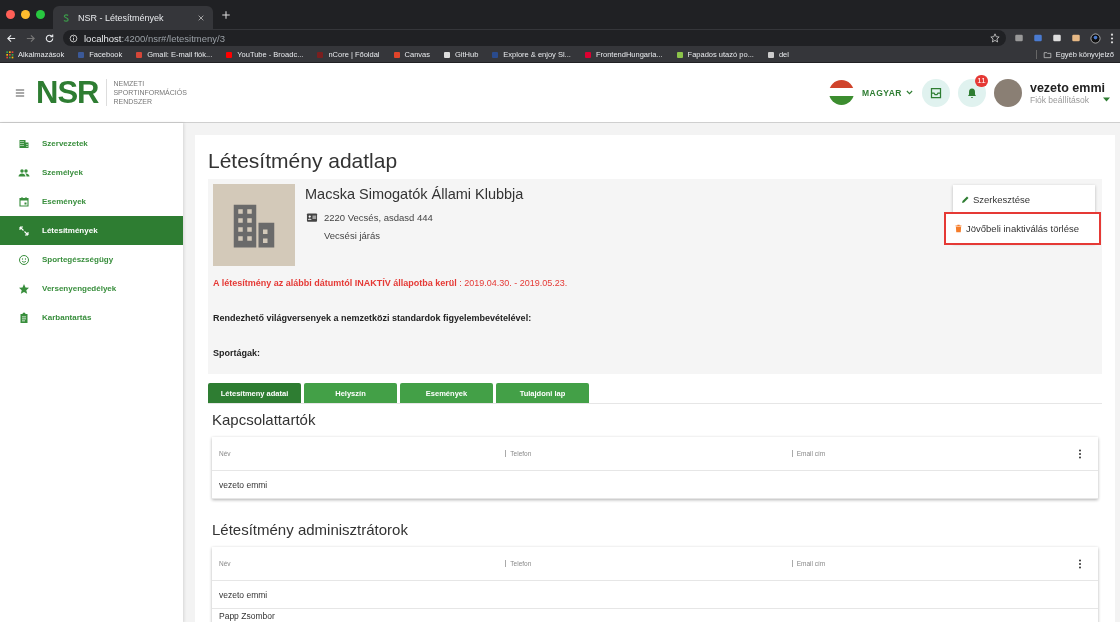 This screenshot has height=622, width=1120. I want to click on facility-name: Macska Simogatók Állami Klubbja, so click(414, 194).